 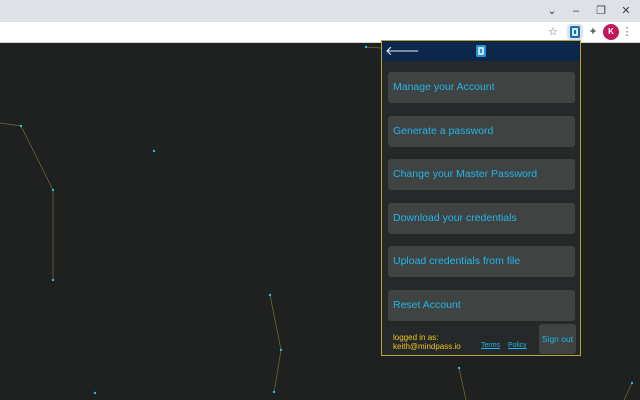 What do you see at coordinates (593, 32) in the screenshot?
I see `extensions-puzzle-icon: ✦` at bounding box center [593, 32].